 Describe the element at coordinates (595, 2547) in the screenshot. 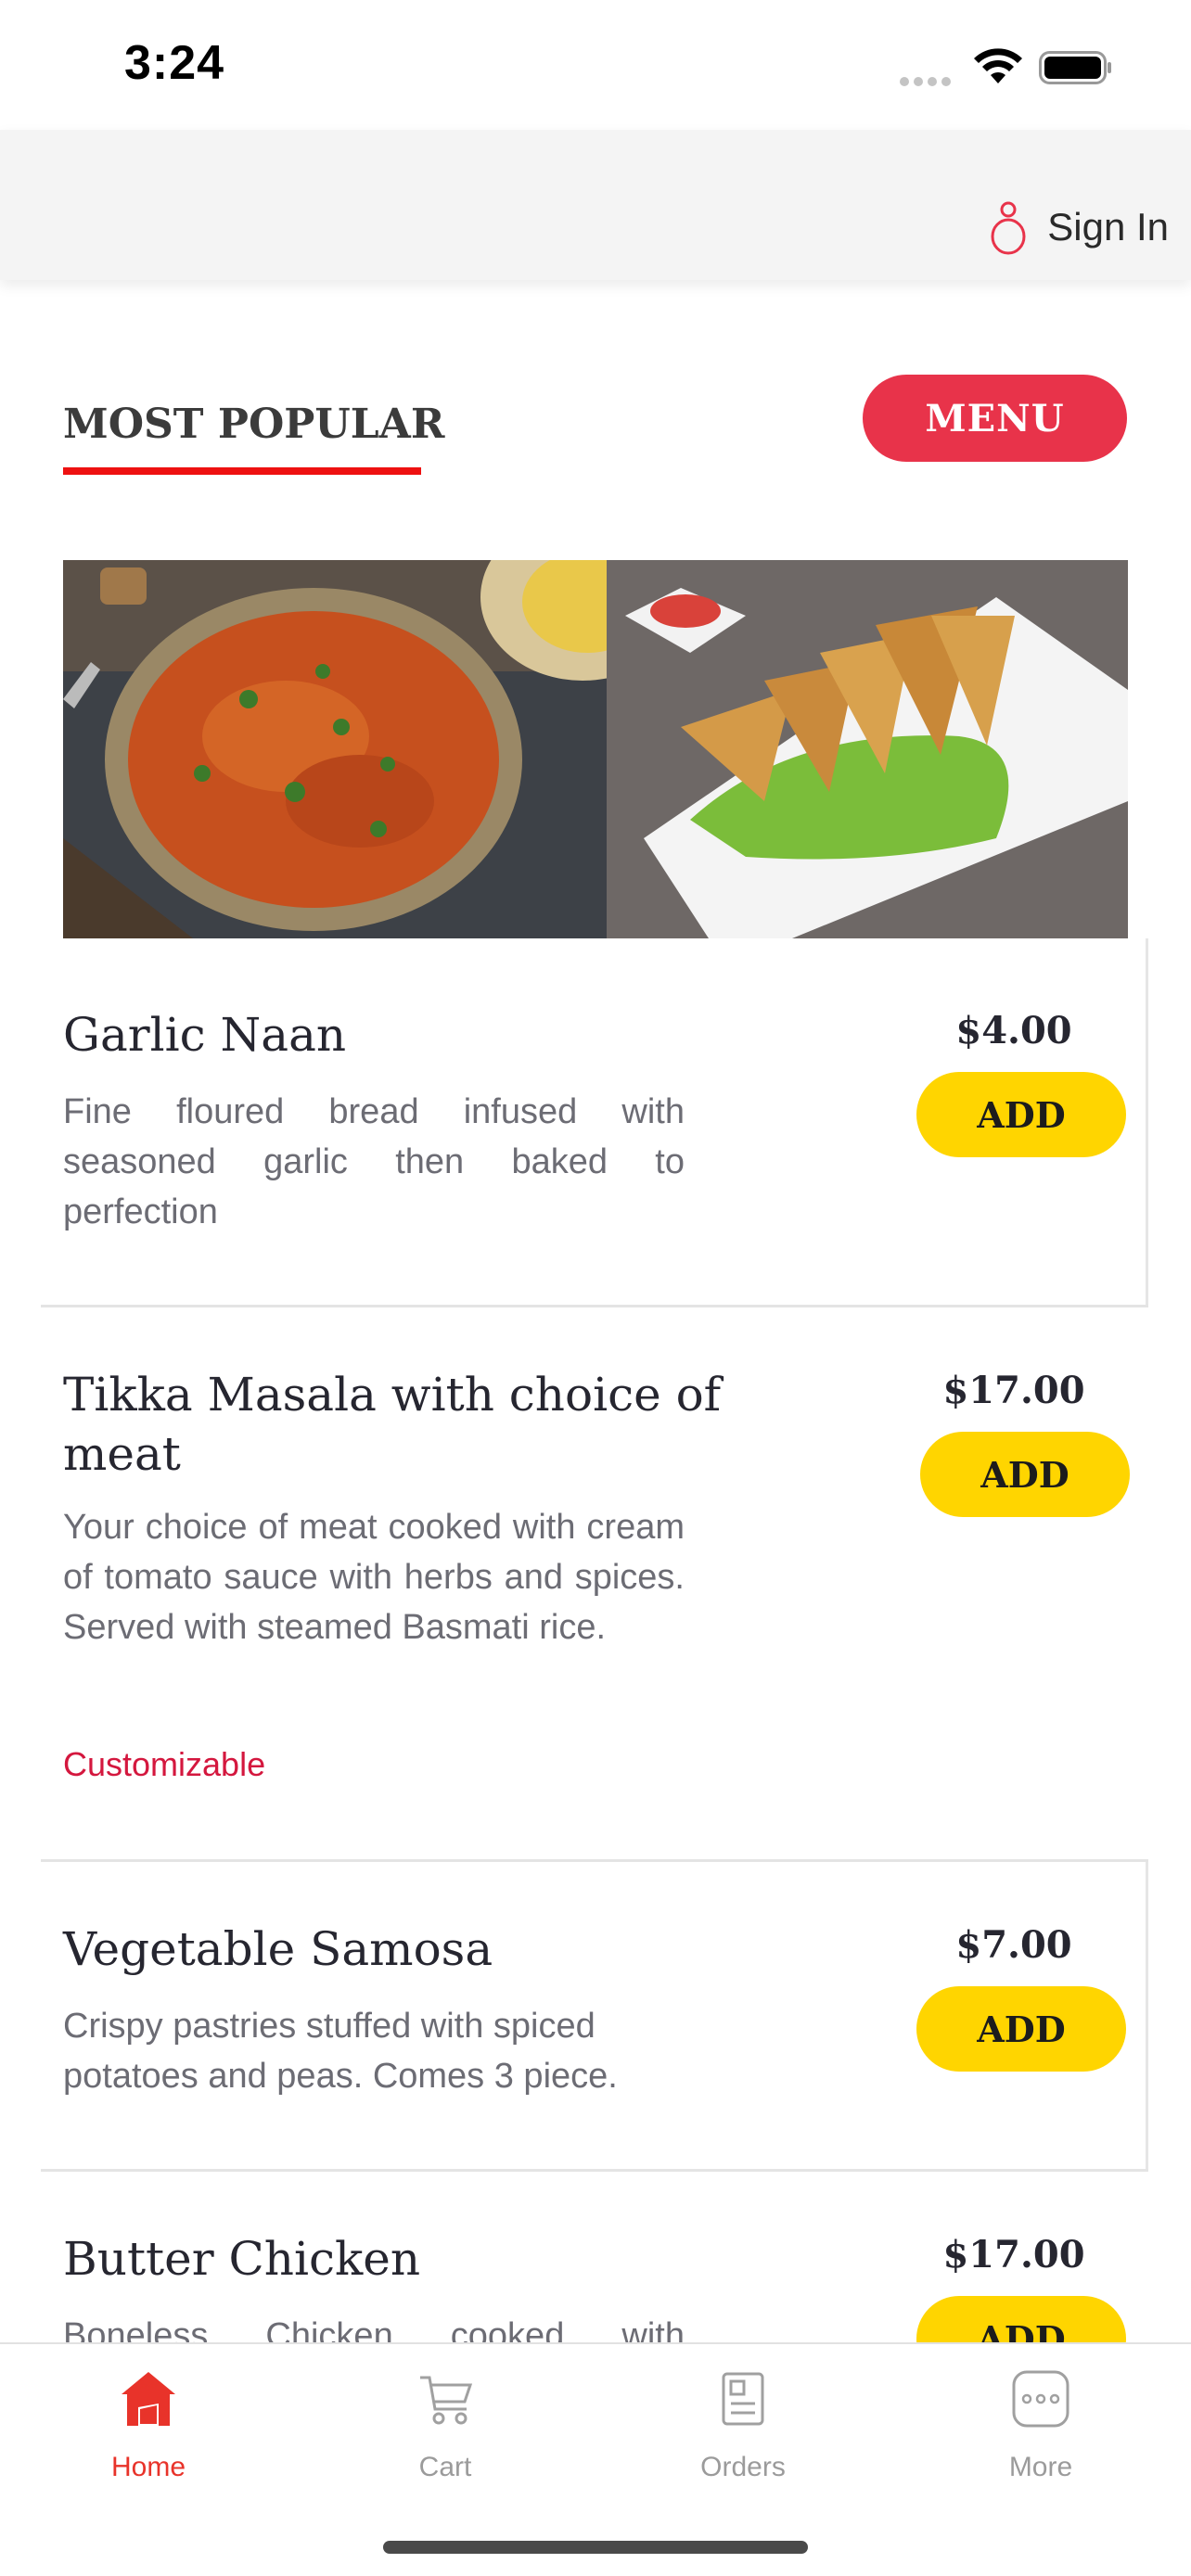

I see `home-indicator` at that location.